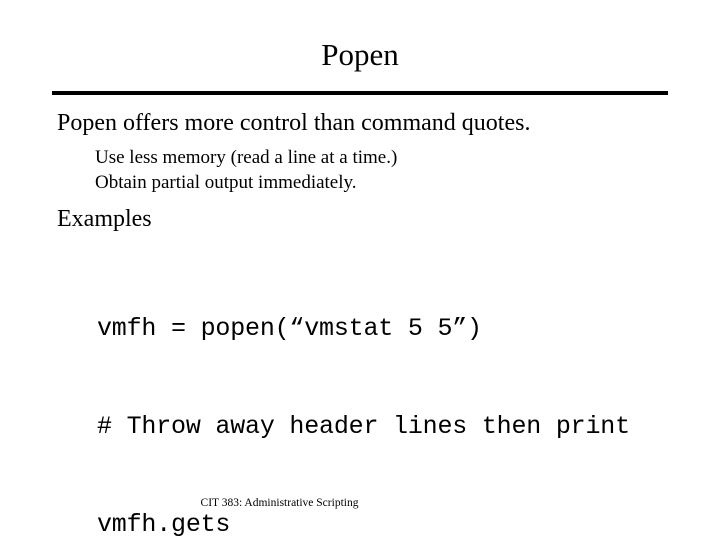 The height and width of the screenshot is (540, 720). Describe the element at coordinates (226, 182) in the screenshot. I see `bullet-level2-item-2: Obtain partial output immediately.` at that location.